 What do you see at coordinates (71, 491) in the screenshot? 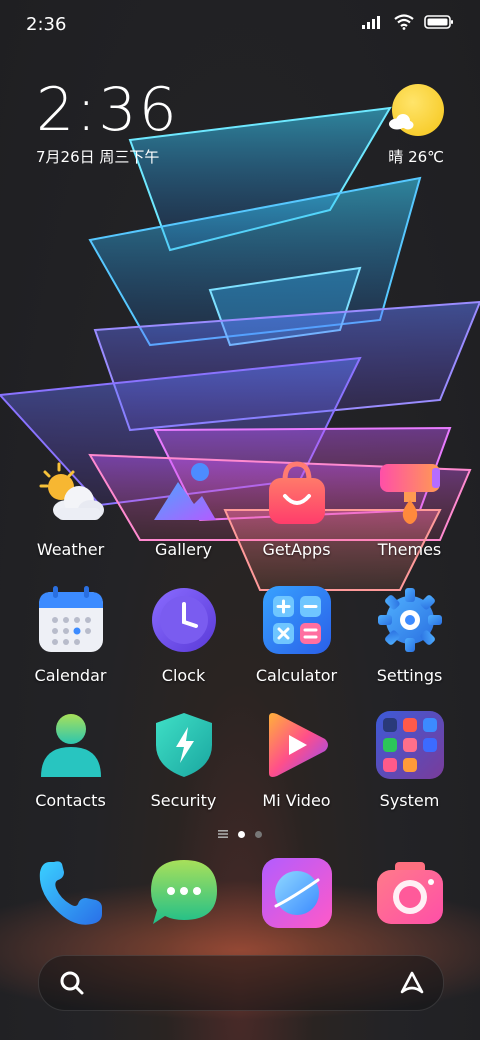
I see `weather-icon` at bounding box center [71, 491].